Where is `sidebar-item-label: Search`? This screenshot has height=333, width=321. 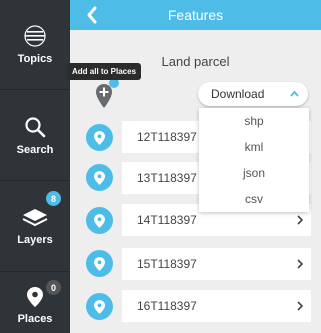 sidebar-item-label: Search is located at coordinates (35, 149).